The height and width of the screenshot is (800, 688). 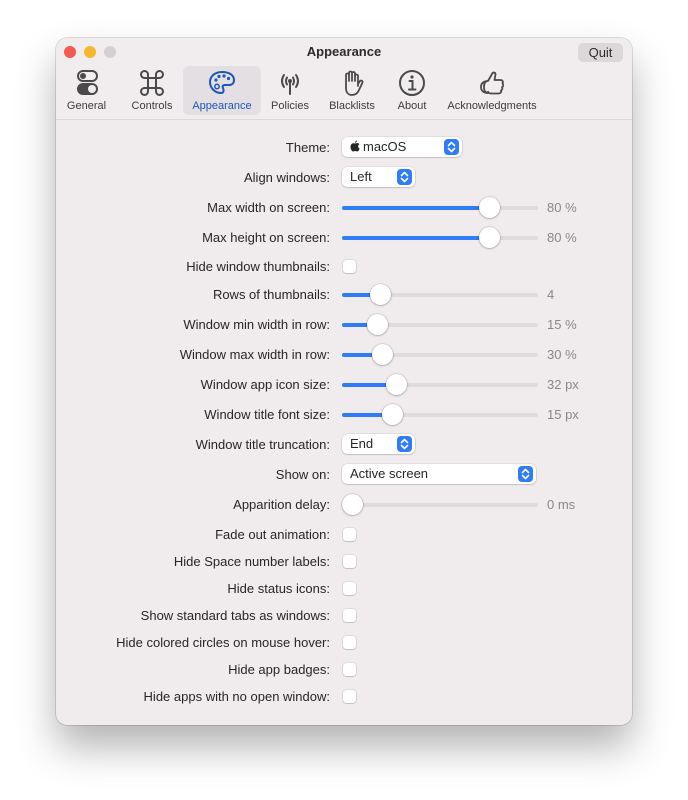 I want to click on setting-row-apparition-delay: Apparition delay: 0 ms, so click(x=344, y=505).